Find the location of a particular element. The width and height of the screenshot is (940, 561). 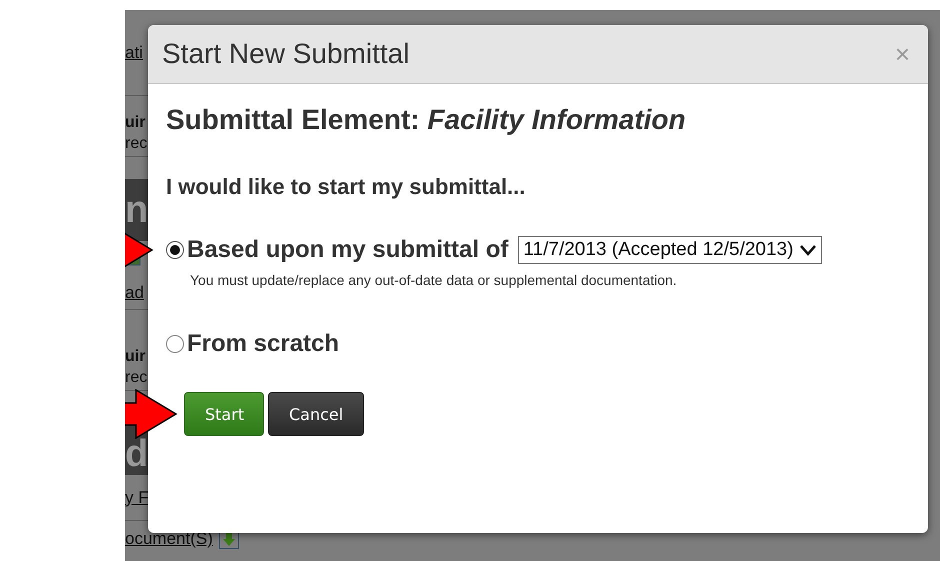

cancel-button: Cancel is located at coordinates (316, 414).